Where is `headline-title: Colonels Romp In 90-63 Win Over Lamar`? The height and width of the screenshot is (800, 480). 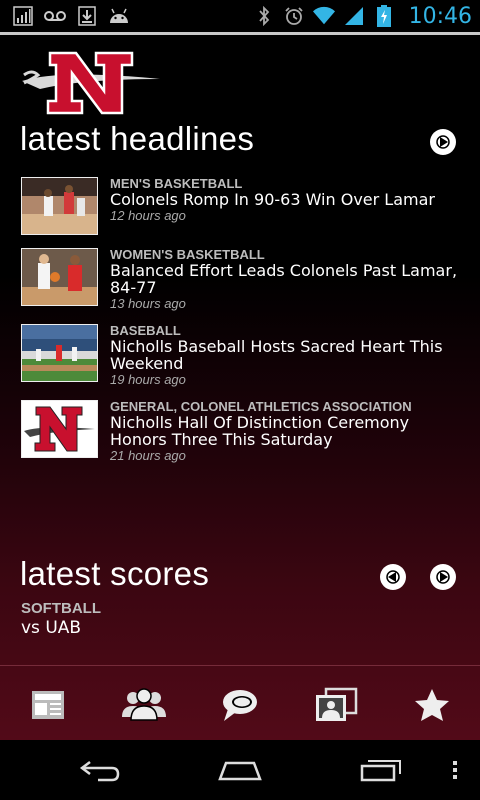
headline-title: Colonels Romp In 90-63 Win Over Lamar is located at coordinates (272, 199).